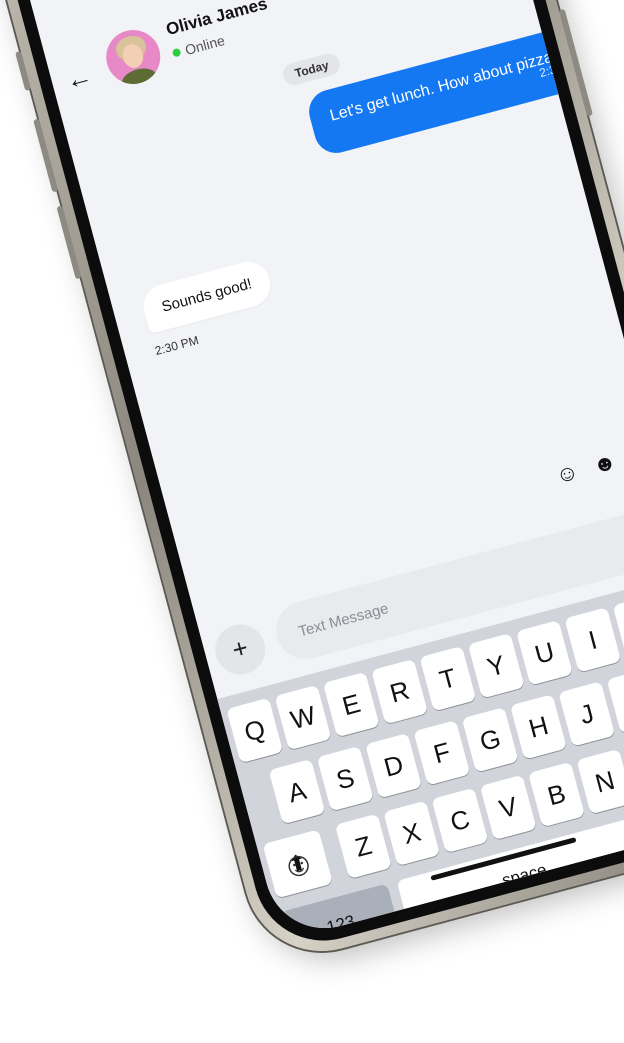 The height and width of the screenshot is (1043, 624). I want to click on online-dot-icon, so click(176, 52).